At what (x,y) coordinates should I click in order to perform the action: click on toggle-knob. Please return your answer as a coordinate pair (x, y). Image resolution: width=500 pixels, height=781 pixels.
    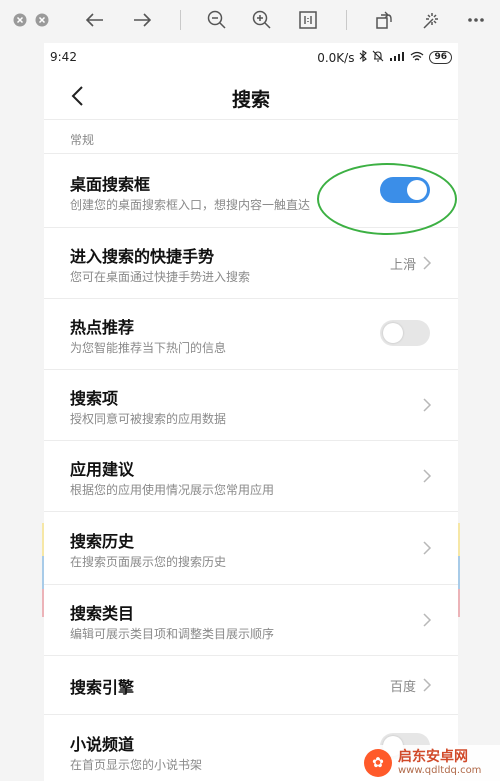
    Looking at the image, I should click on (393, 333).